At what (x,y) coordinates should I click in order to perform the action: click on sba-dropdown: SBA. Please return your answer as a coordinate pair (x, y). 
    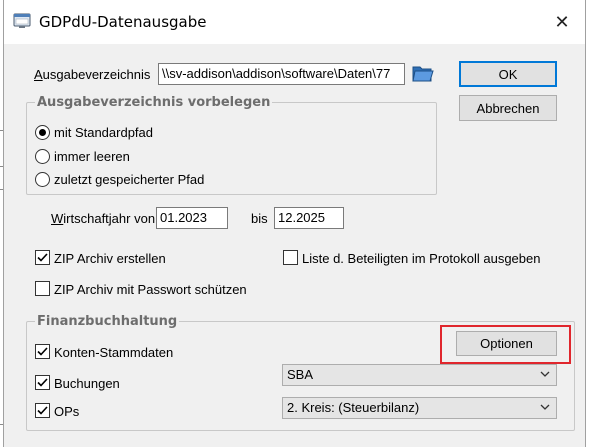
    Looking at the image, I should click on (419, 375).